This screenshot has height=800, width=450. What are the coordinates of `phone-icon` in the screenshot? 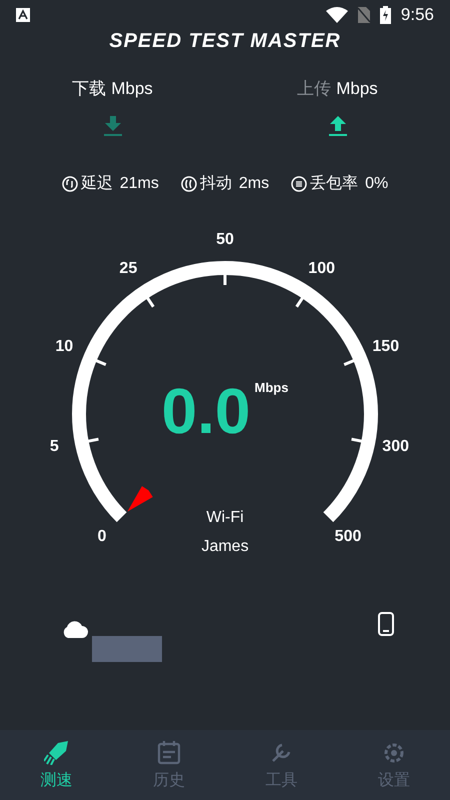 It's located at (386, 624).